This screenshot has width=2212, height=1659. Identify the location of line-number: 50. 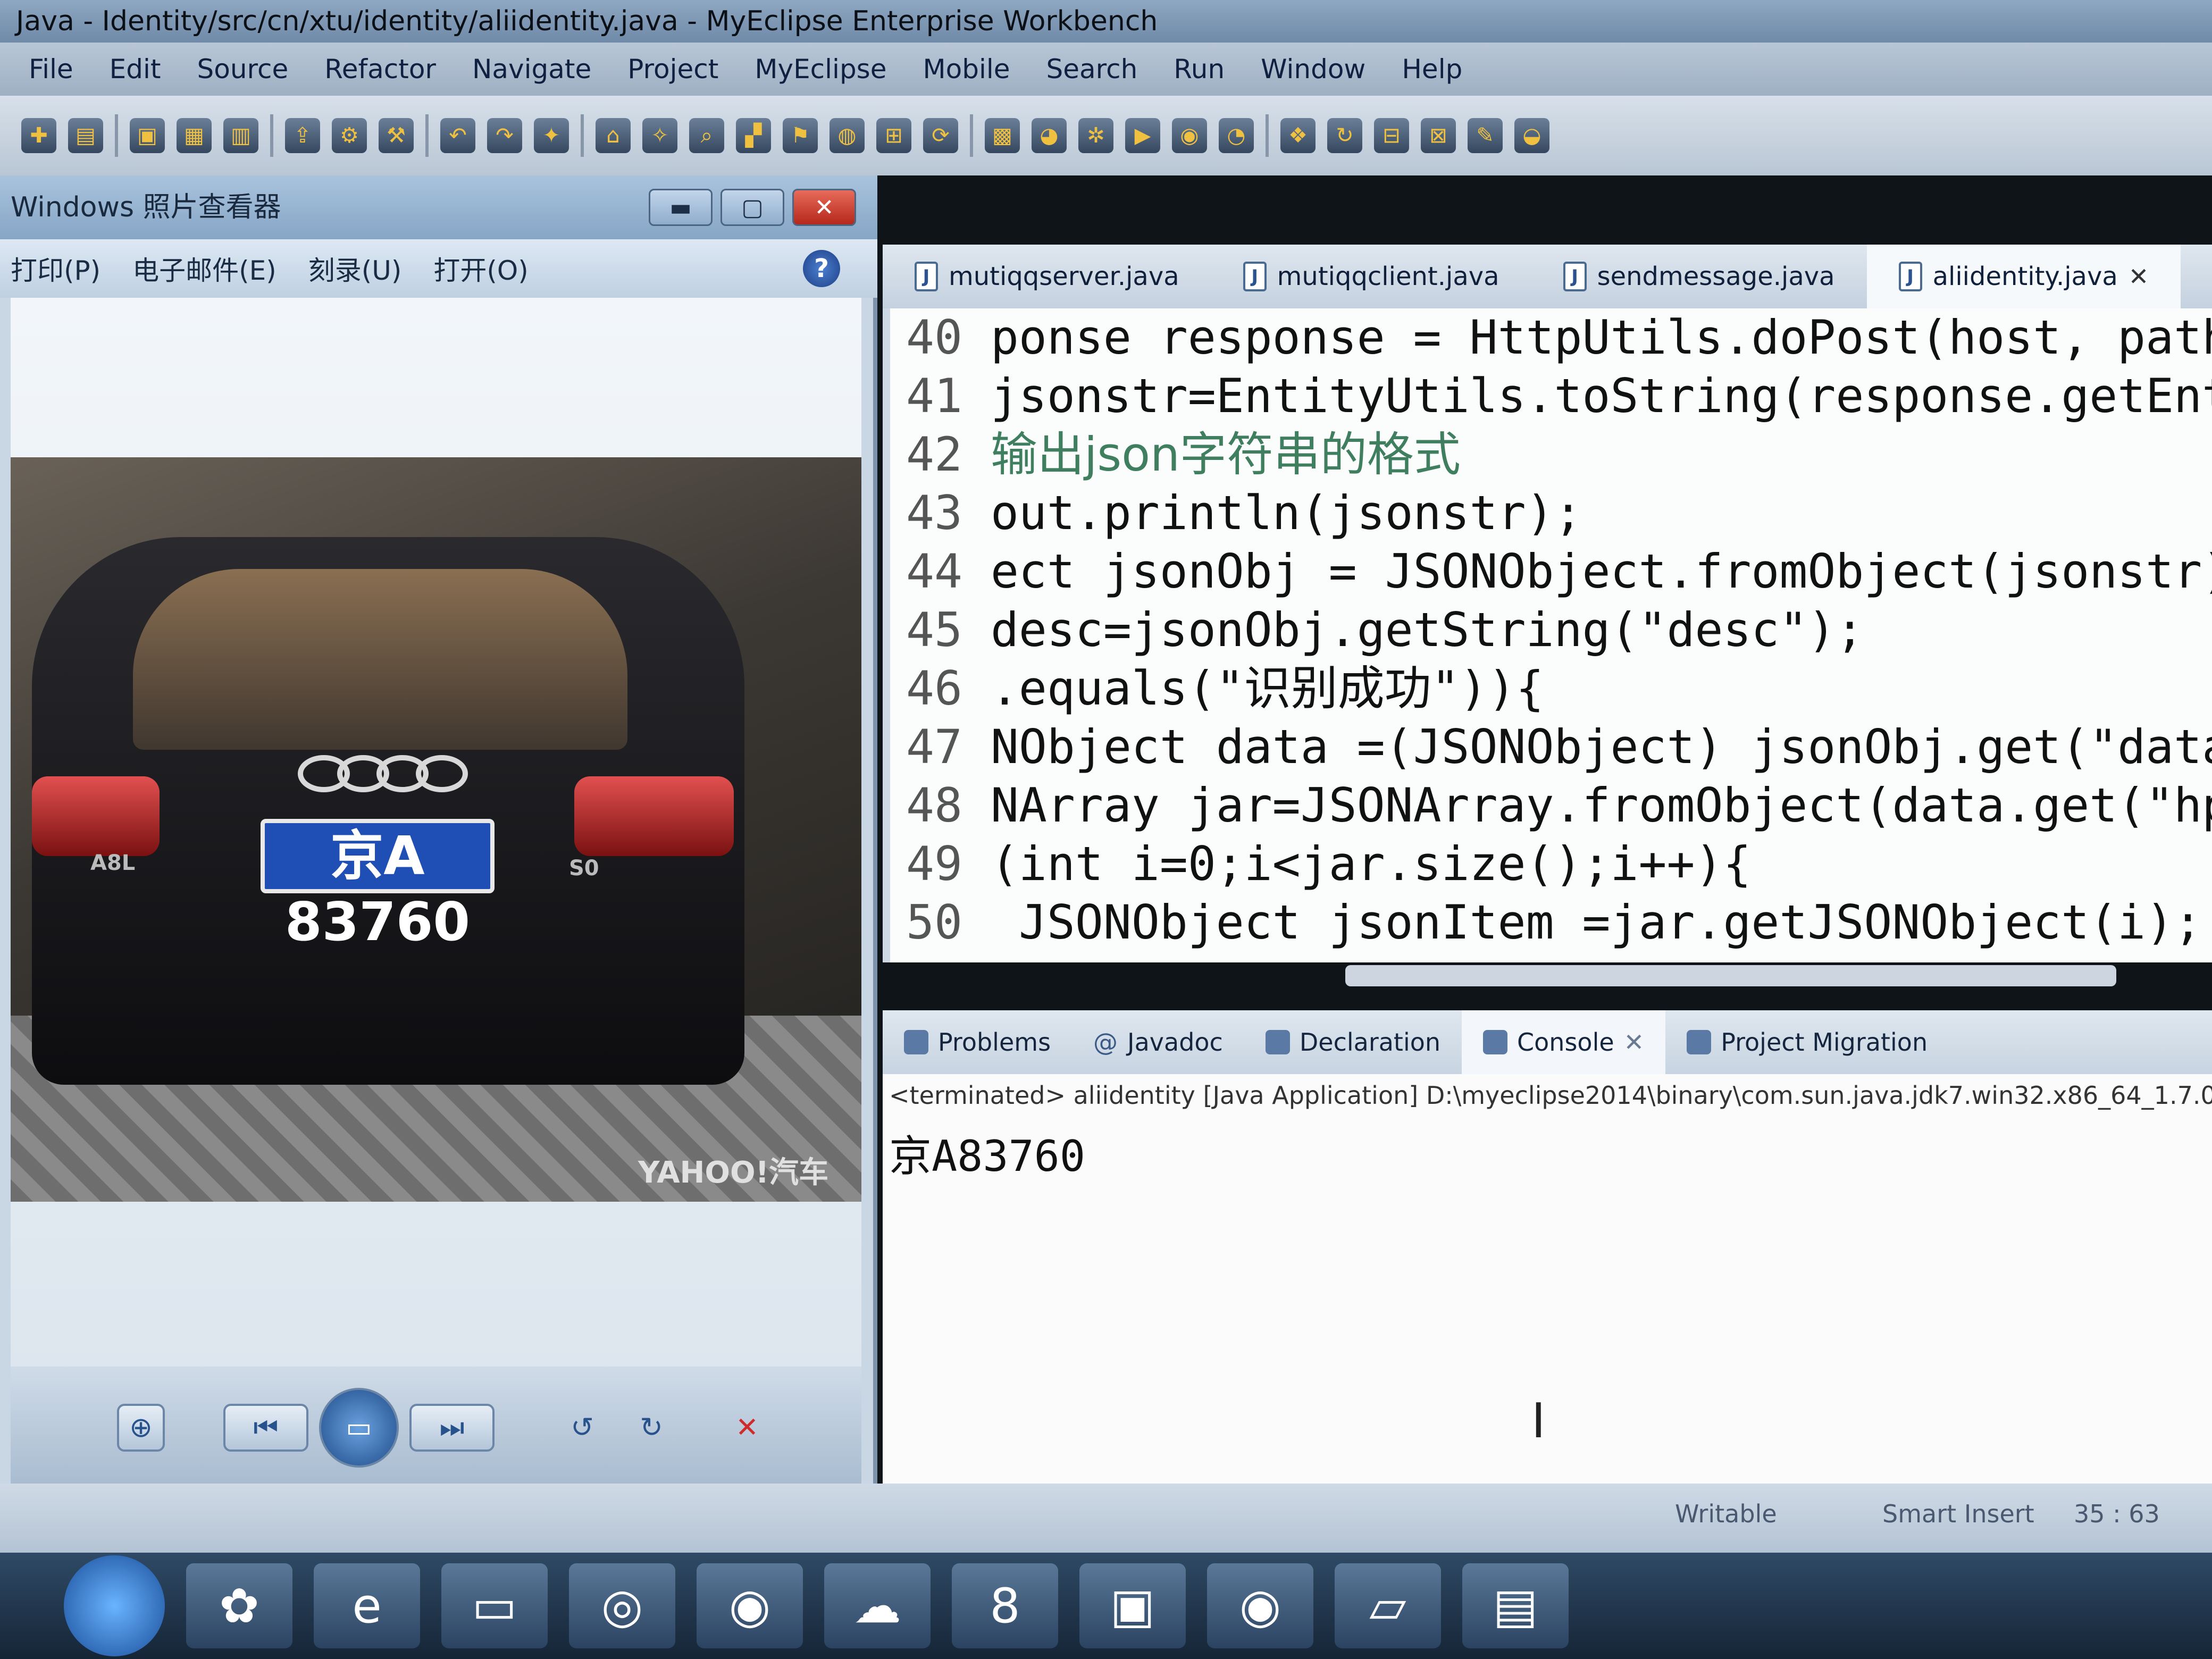
(934, 922).